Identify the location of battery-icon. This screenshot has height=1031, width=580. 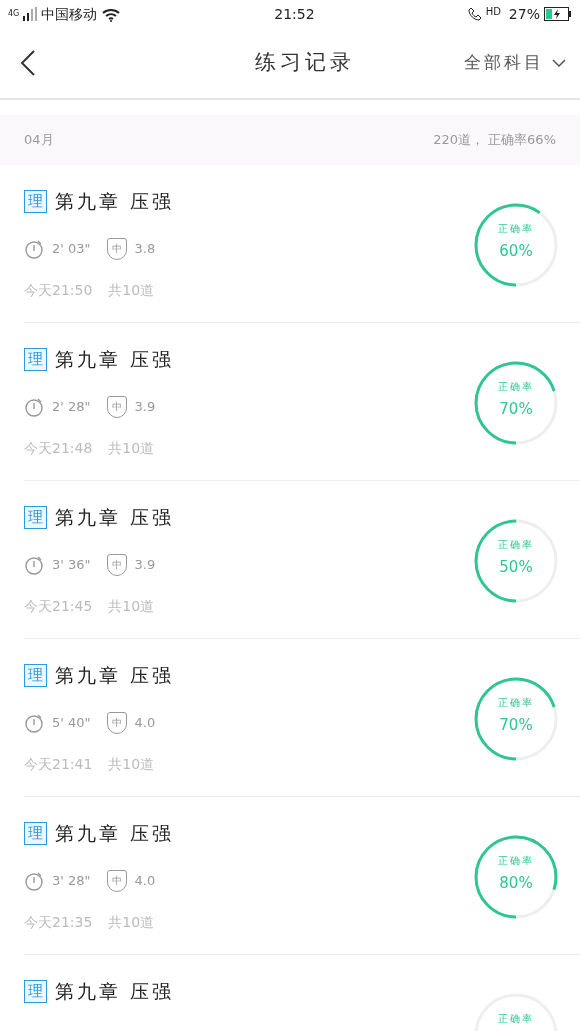
(558, 14).